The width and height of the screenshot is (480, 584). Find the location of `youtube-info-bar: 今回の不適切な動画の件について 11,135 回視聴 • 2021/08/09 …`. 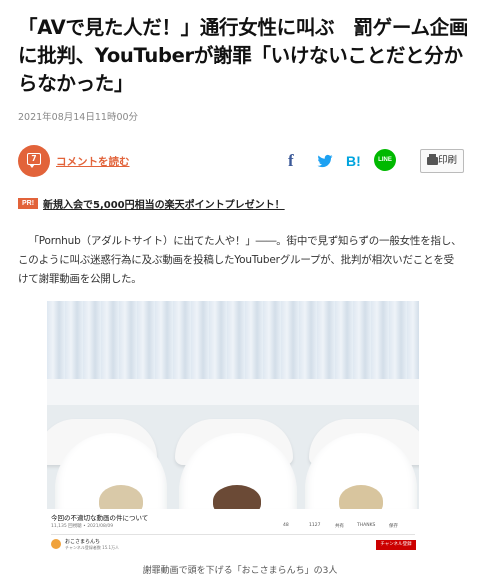

youtube-info-bar: 今回の不適切な動画の件について 11,135 回視聴 • 2021/08/09 … is located at coordinates (233, 532).